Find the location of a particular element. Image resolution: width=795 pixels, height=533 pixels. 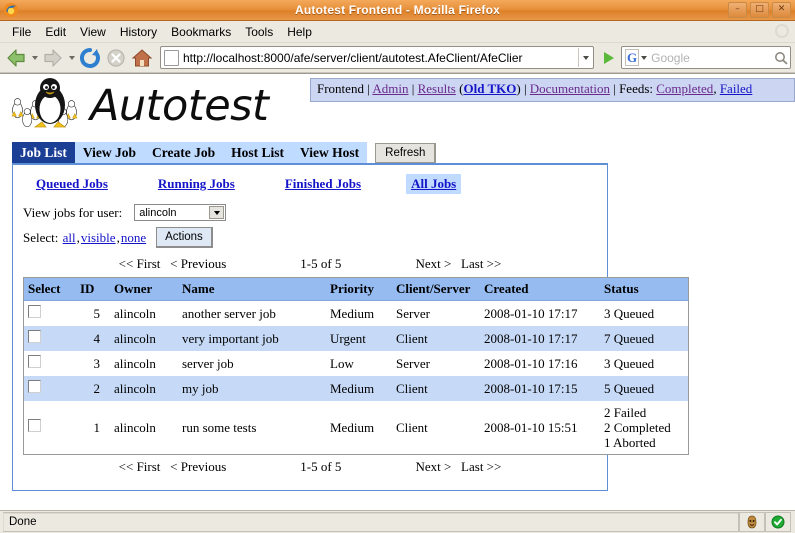

select-visible-link: visible is located at coordinates (98, 238).